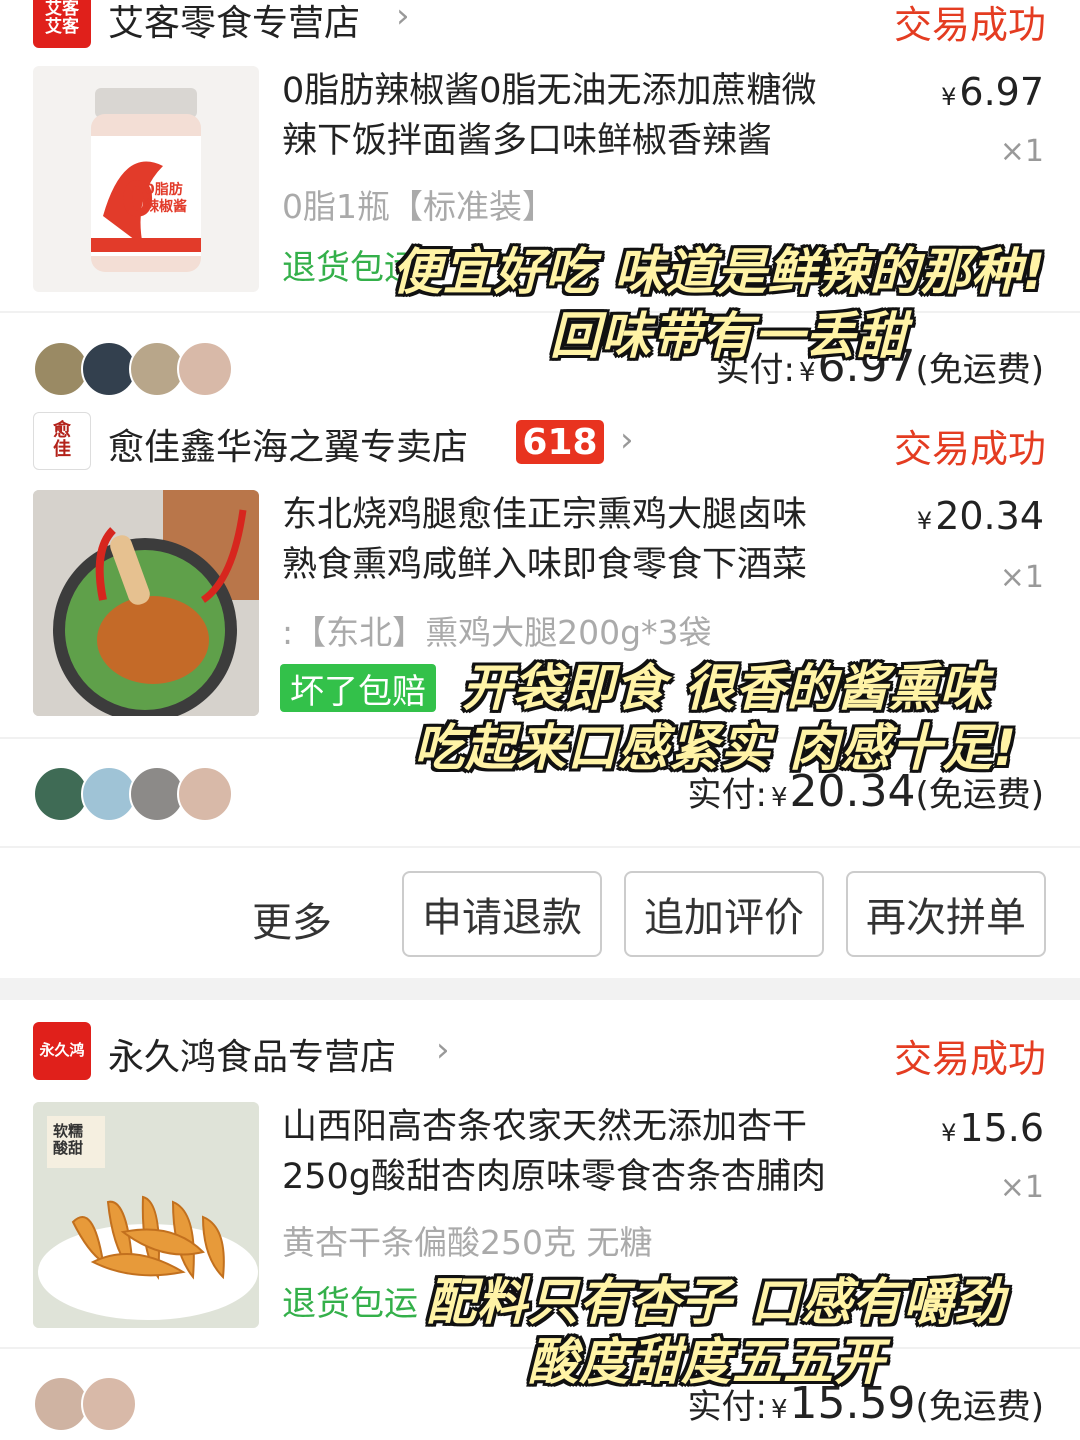  I want to click on reorder-button: 再次拼单, so click(946, 914).